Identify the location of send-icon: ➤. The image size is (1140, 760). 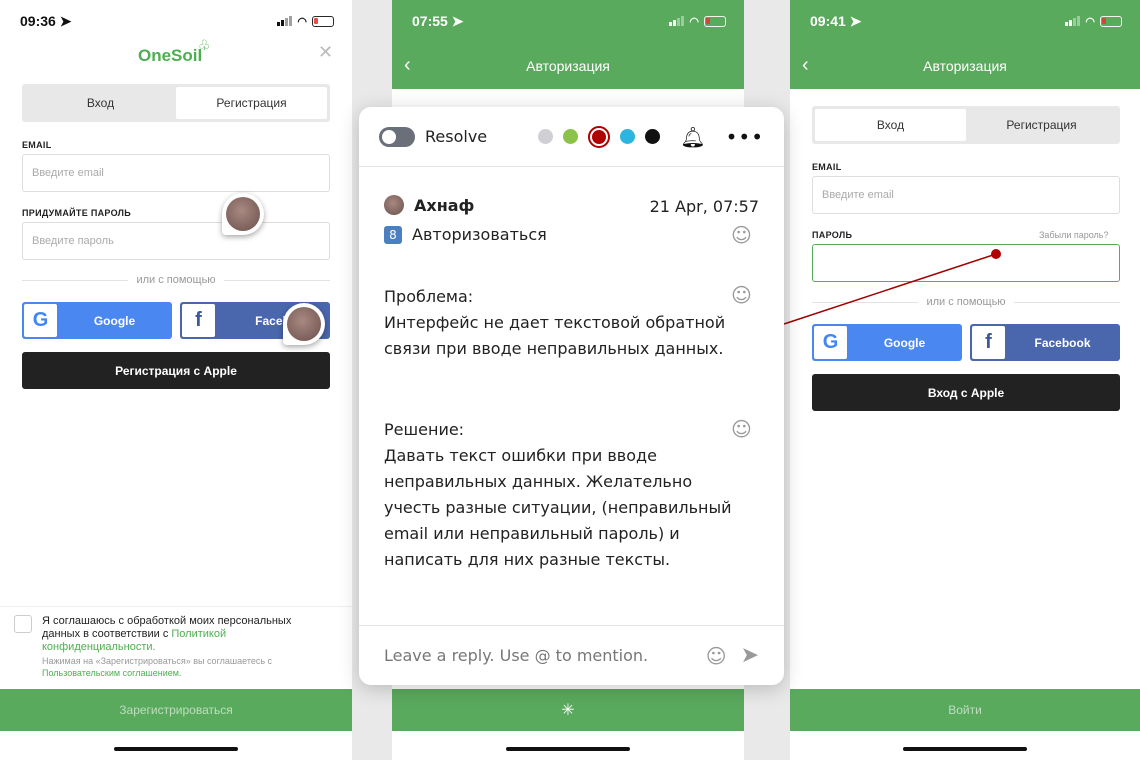
(750, 655).